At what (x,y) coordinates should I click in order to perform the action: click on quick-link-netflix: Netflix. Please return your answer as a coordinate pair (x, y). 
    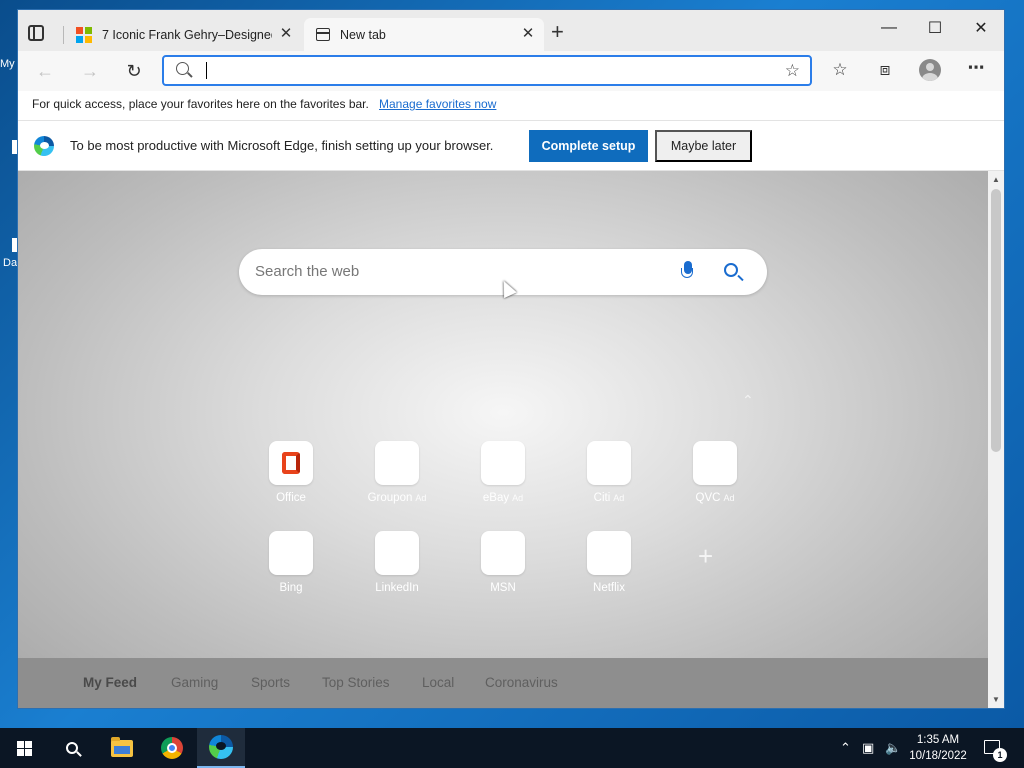
    Looking at the image, I should click on (609, 562).